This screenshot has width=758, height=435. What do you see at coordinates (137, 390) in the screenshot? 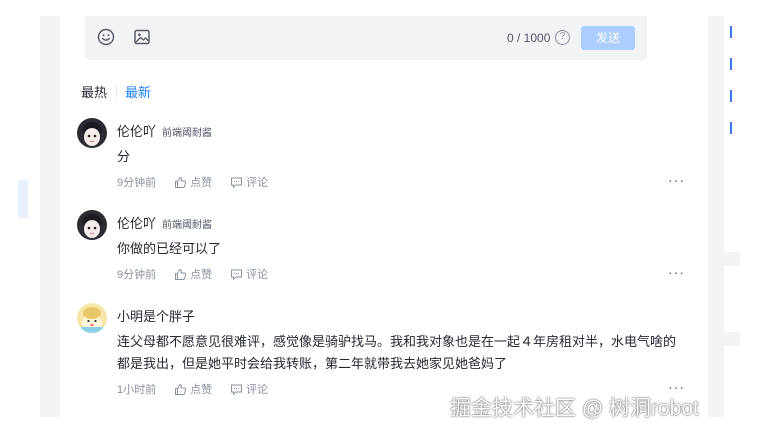
I see `comment-time: 1小时前` at bounding box center [137, 390].